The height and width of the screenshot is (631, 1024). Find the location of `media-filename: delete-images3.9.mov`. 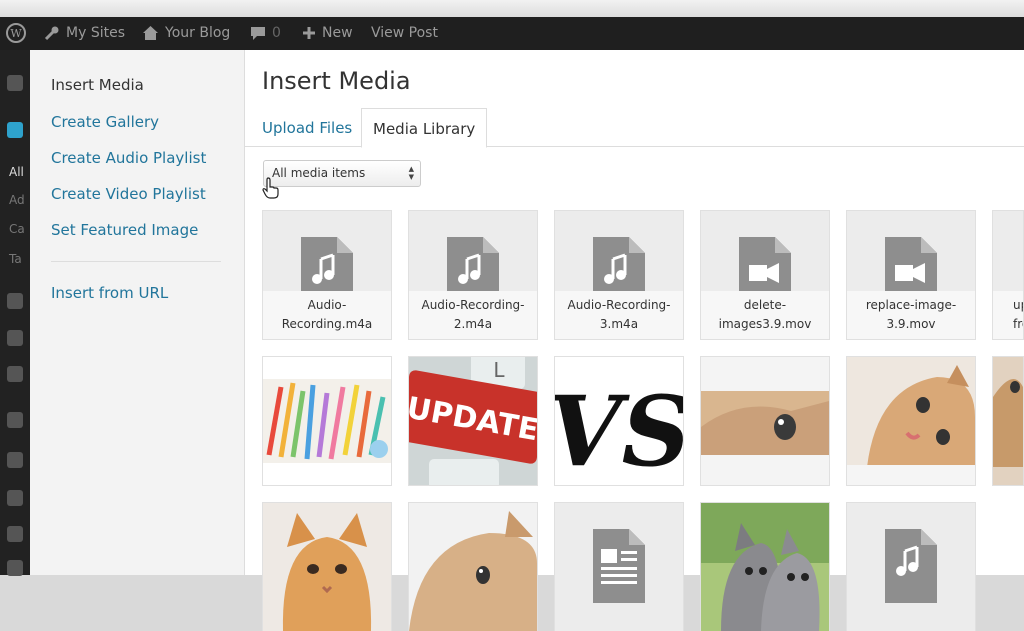

media-filename: delete-images3.9.mov is located at coordinates (765, 315).